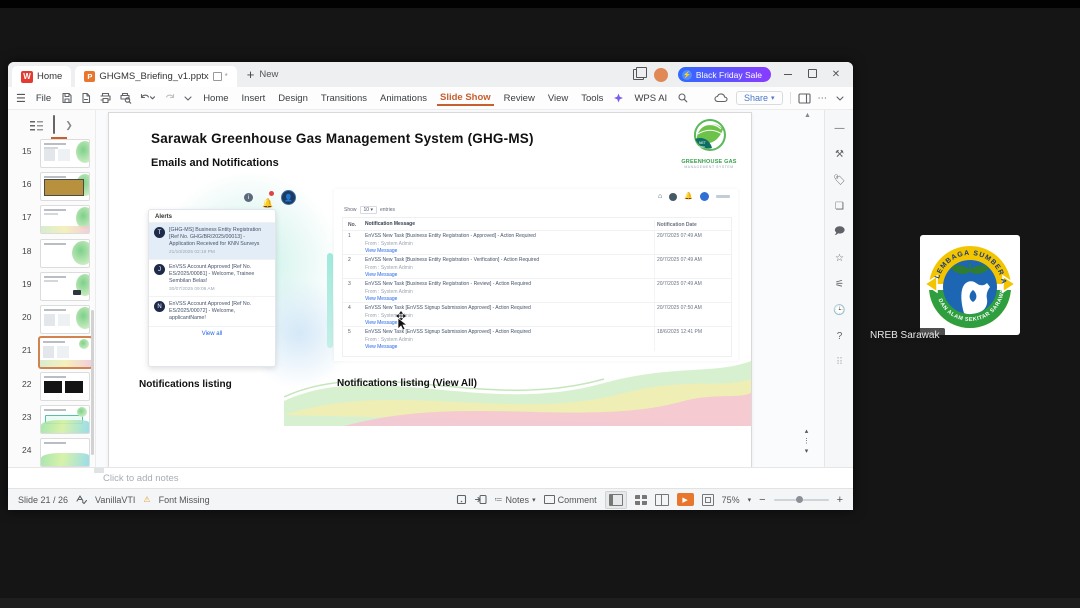 The width and height of the screenshot is (1080, 608). Describe the element at coordinates (250, 74) in the screenshot. I see `plus-icon: +` at that location.